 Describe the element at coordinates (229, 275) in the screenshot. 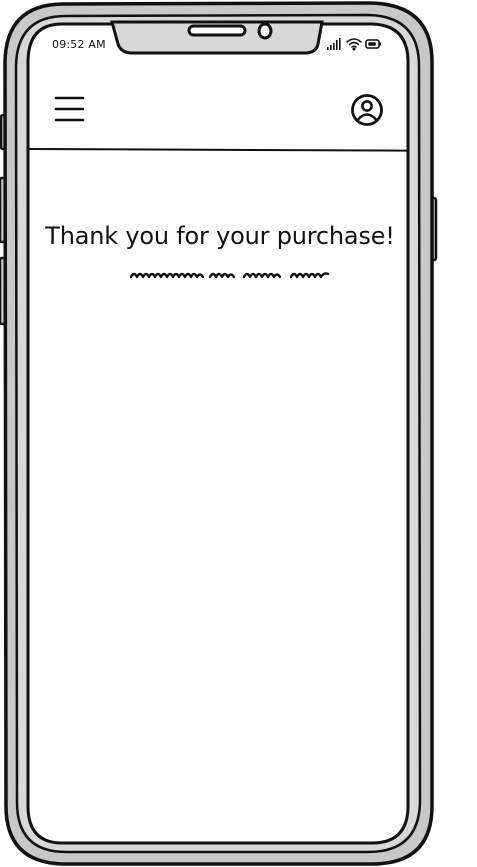

I see `placeholder-scribble-text` at that location.